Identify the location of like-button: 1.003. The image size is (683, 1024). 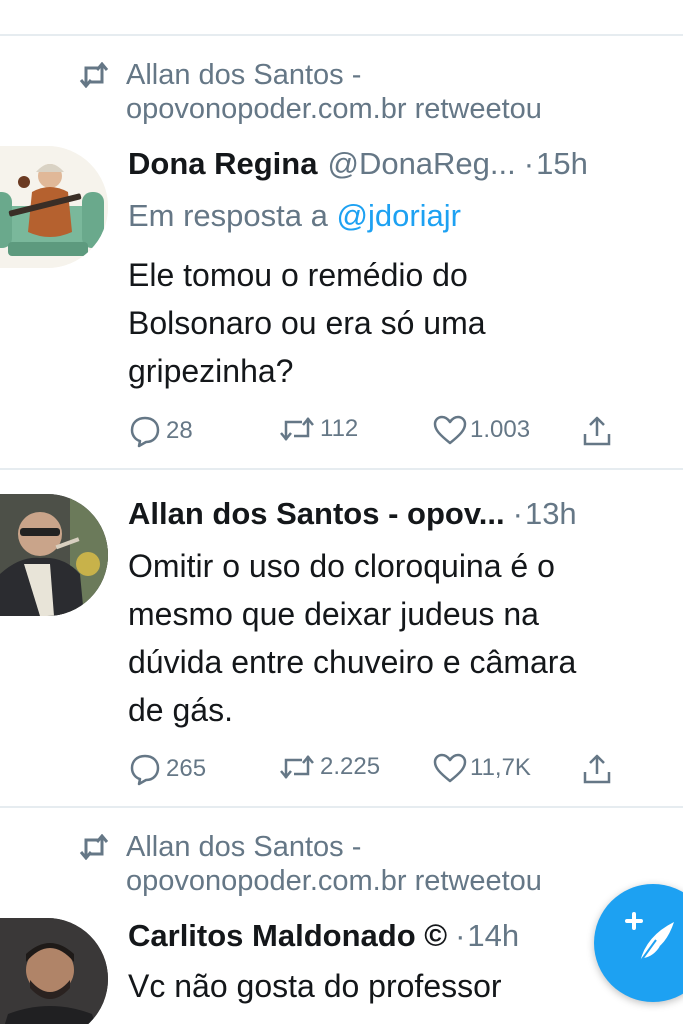
(481, 430).